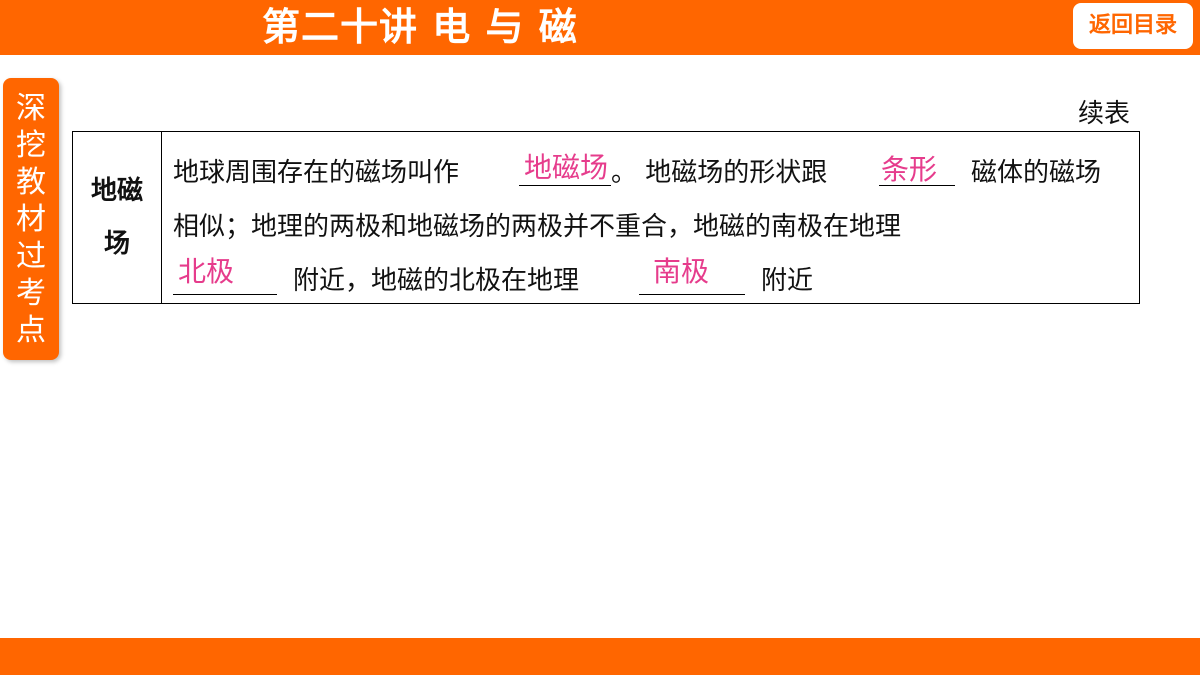  I want to click on side-tab-char: 材, so click(31, 219).